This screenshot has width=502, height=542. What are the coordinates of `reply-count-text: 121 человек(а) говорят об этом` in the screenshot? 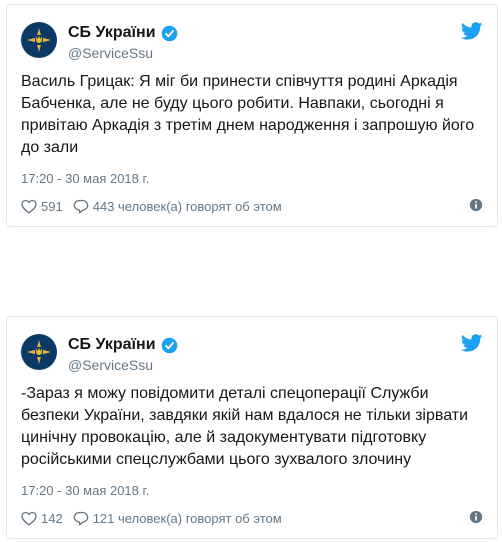 It's located at (187, 518).